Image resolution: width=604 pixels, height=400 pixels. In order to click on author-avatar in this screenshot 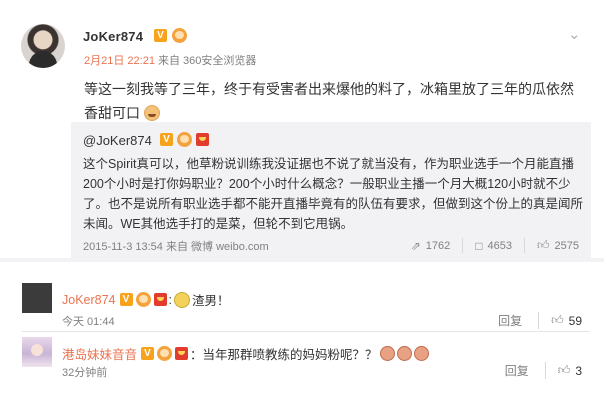, I will do `click(43, 46)`.